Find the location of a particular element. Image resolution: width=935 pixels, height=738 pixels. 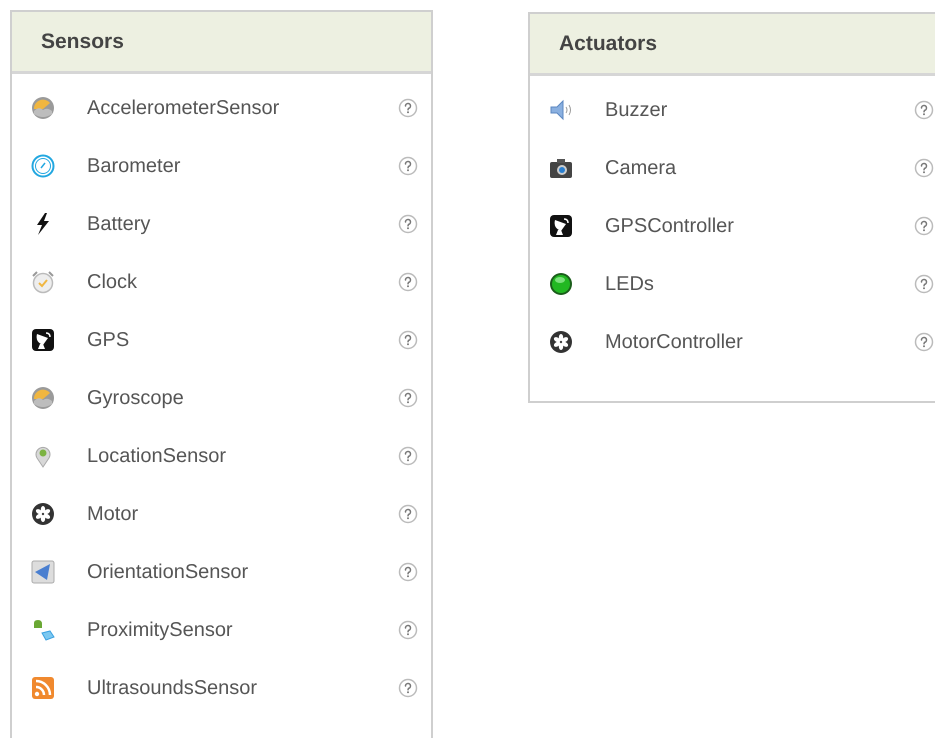

panel-title: Sensors is located at coordinates (82, 41).